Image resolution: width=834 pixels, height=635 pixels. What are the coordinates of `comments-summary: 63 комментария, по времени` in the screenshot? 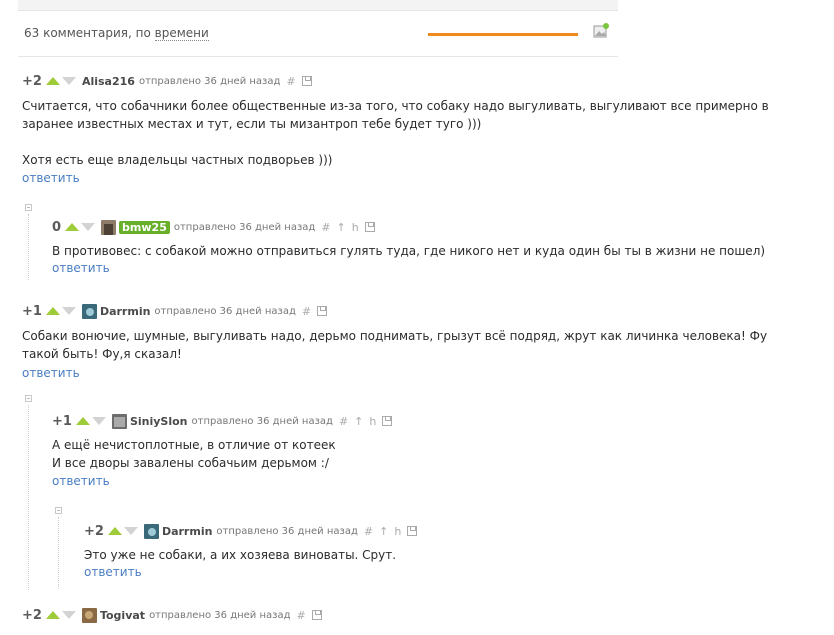 It's located at (116, 33).